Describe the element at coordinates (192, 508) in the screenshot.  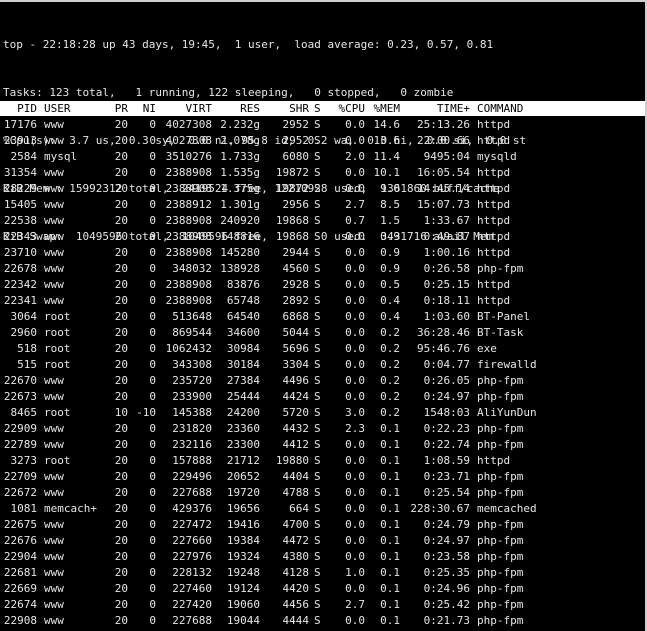
I see `process-virt: 429376` at that location.